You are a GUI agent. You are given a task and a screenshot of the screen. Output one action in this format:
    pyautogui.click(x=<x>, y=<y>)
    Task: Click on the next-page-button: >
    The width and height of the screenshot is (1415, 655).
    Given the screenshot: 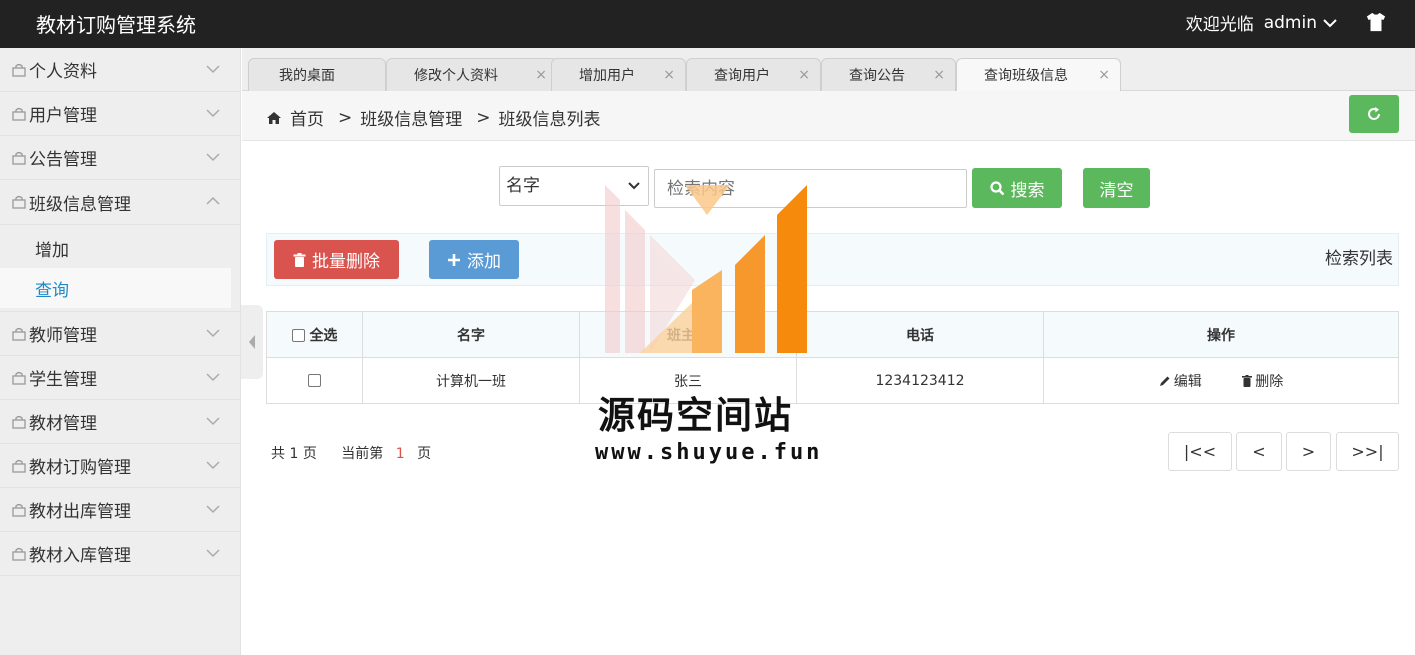 What is the action you would take?
    pyautogui.click(x=1308, y=451)
    